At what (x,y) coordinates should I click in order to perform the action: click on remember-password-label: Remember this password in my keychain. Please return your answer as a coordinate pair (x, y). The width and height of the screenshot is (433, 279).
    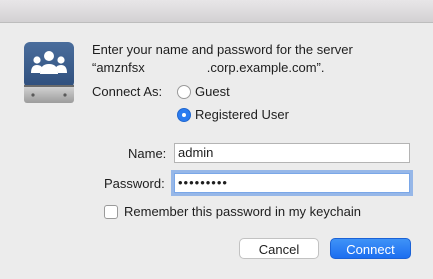
    Looking at the image, I should click on (242, 211).